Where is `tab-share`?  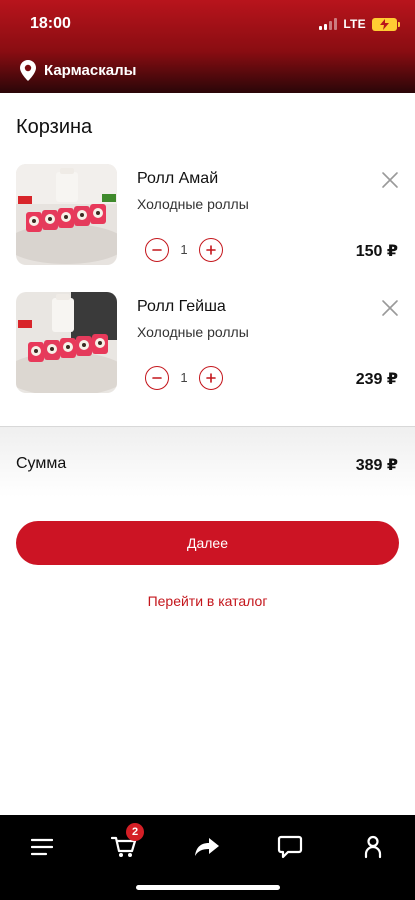
tab-share is located at coordinates (207, 847).